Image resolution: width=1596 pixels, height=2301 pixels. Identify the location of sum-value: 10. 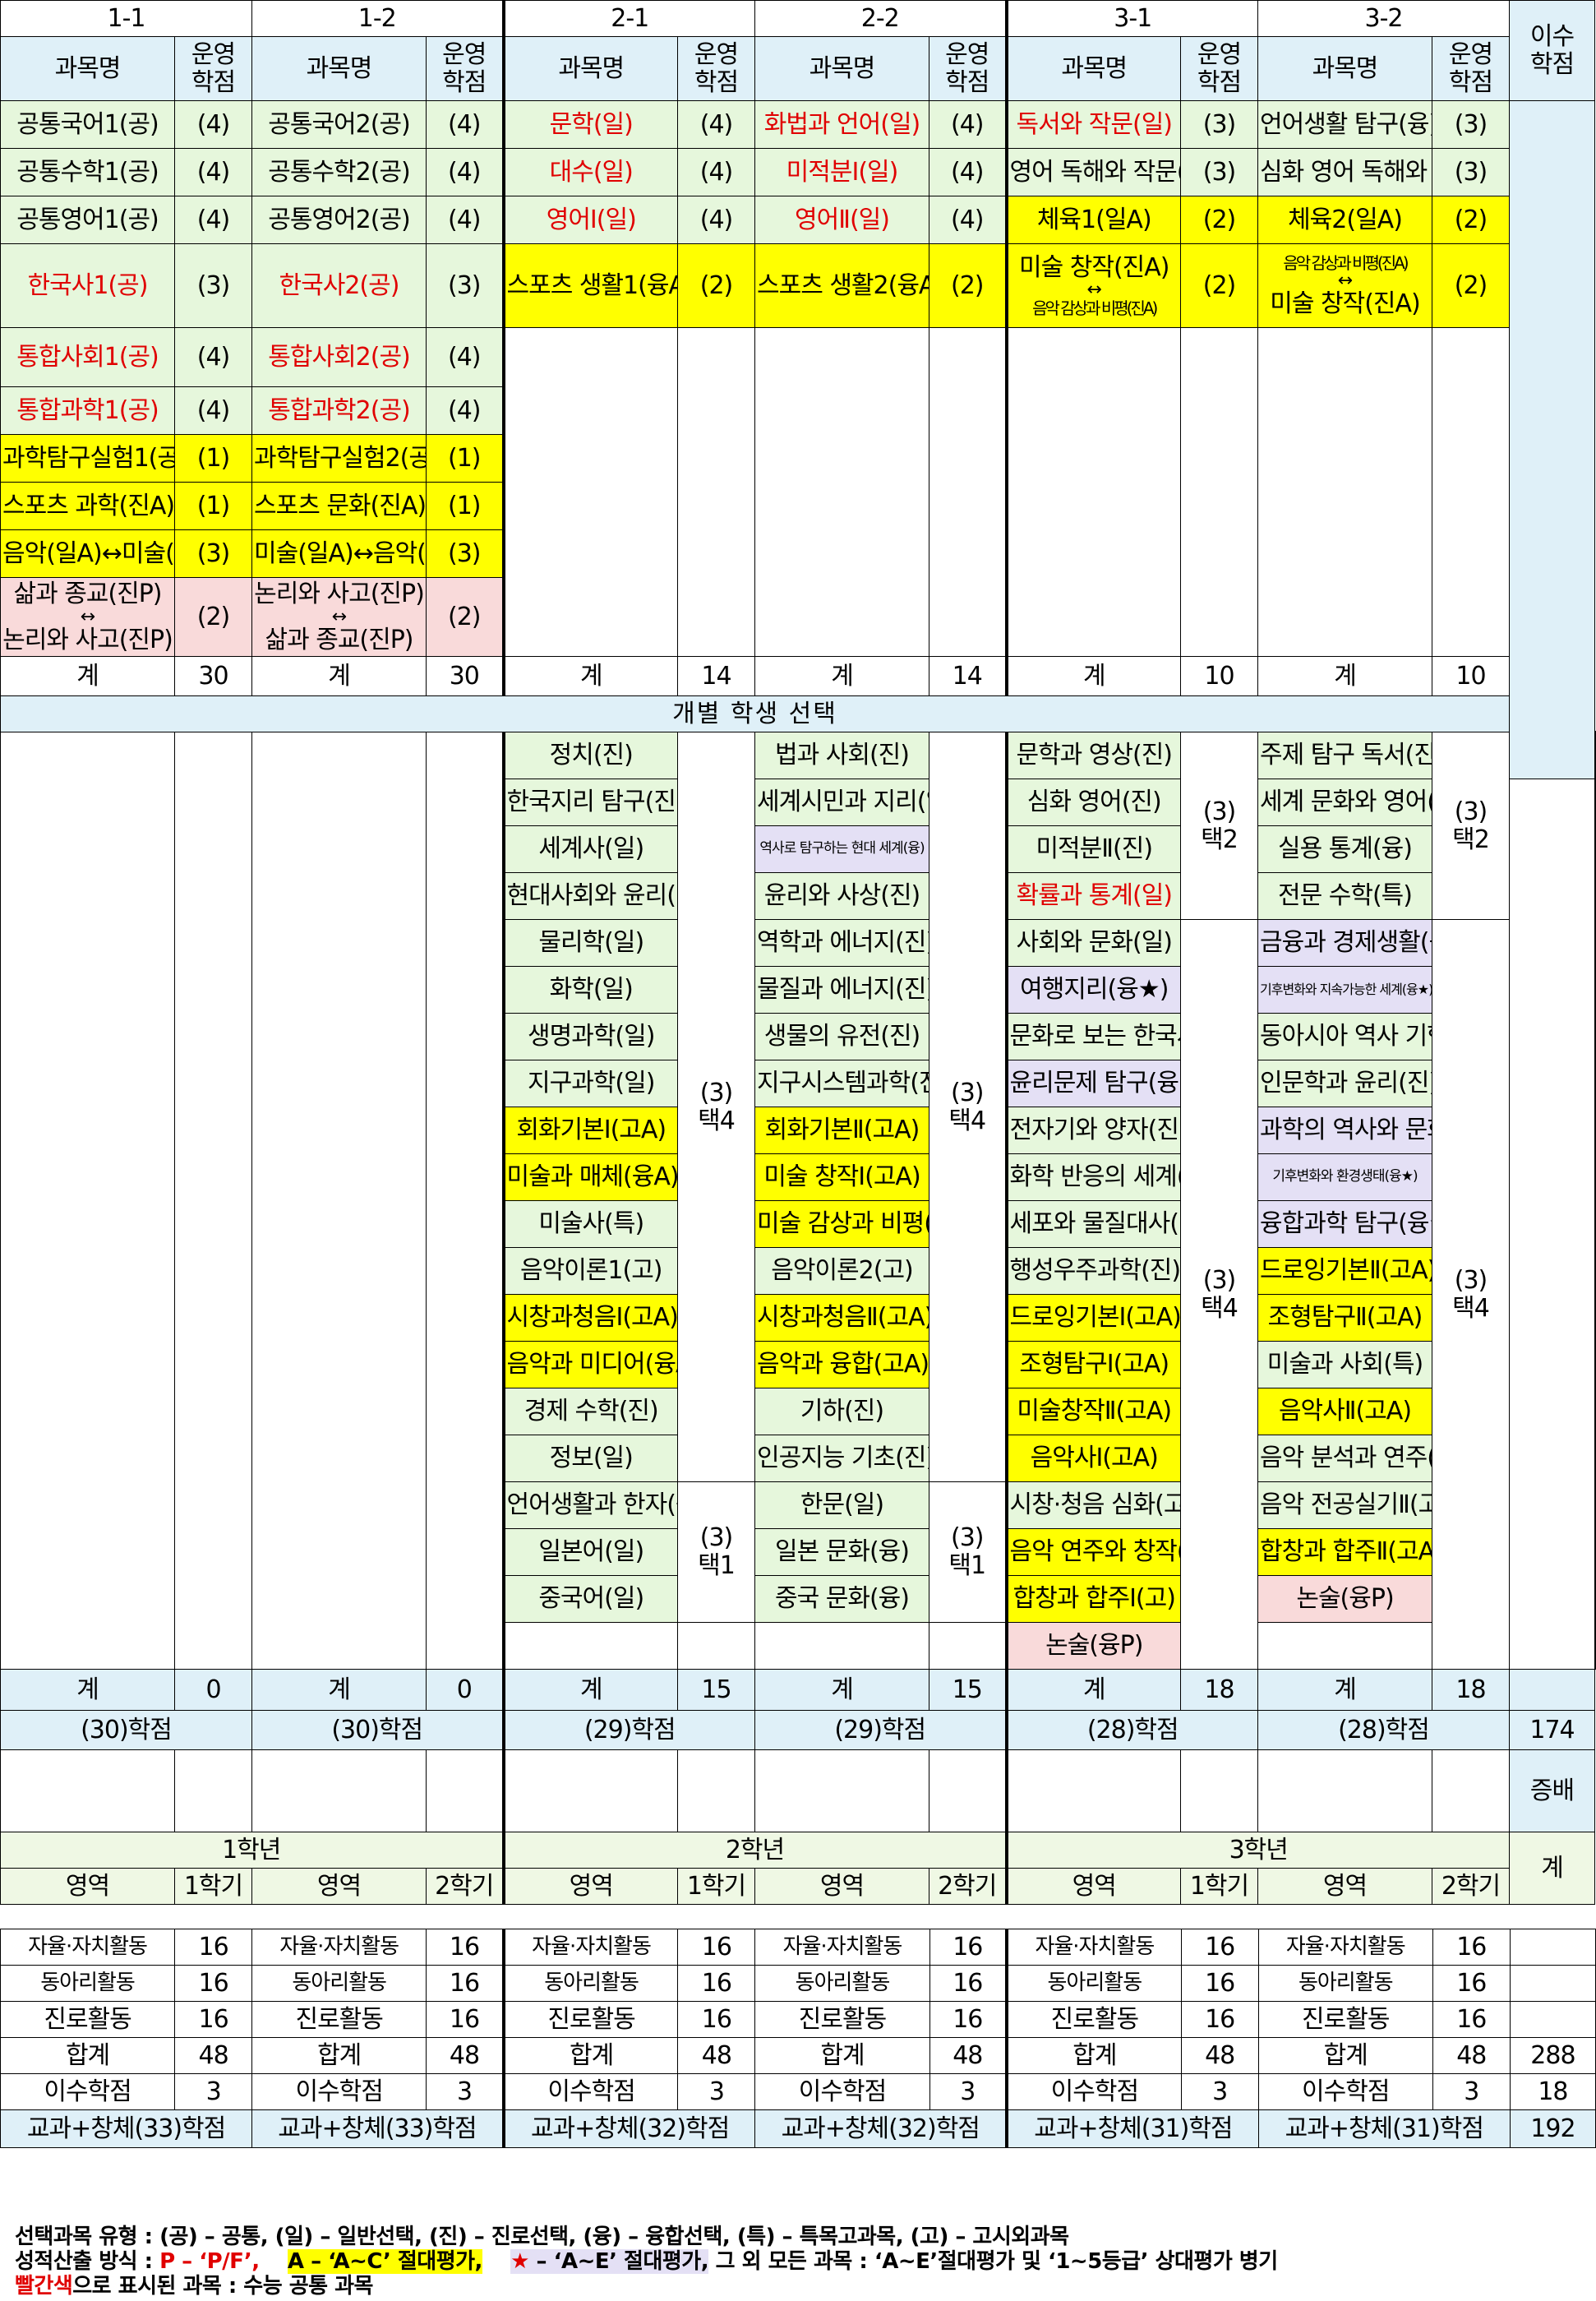
(1471, 676).